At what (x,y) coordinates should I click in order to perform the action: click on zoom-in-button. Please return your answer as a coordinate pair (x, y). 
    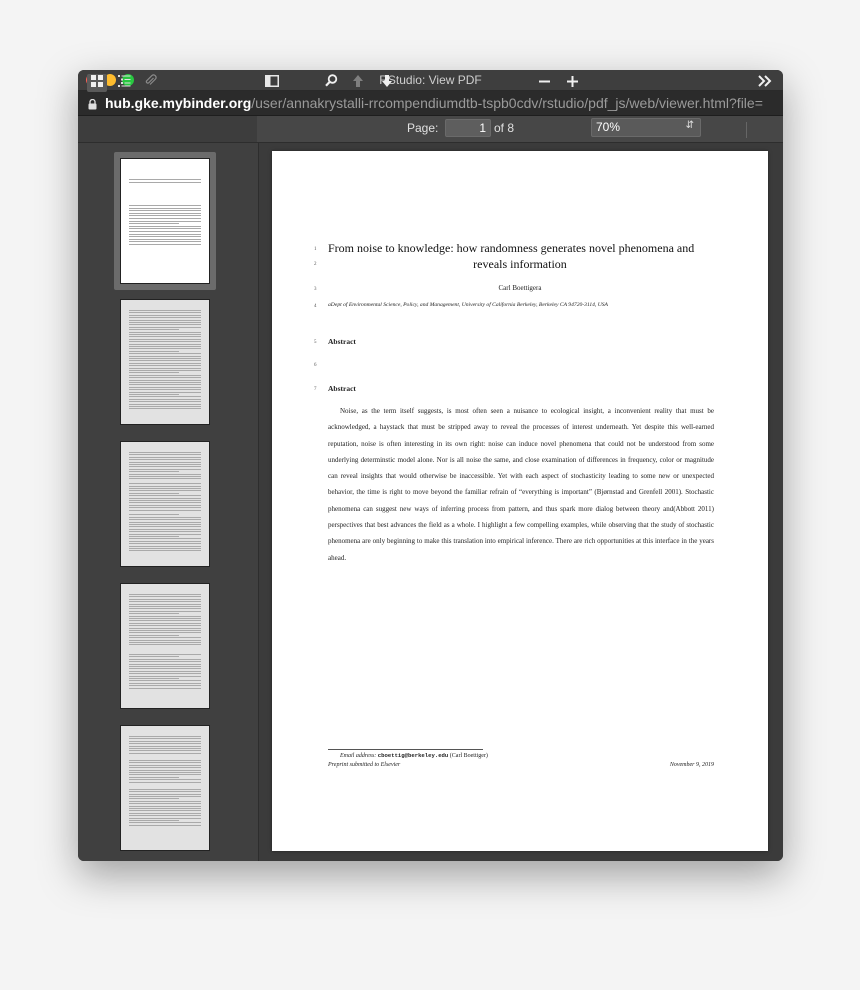
    Looking at the image, I should click on (572, 83).